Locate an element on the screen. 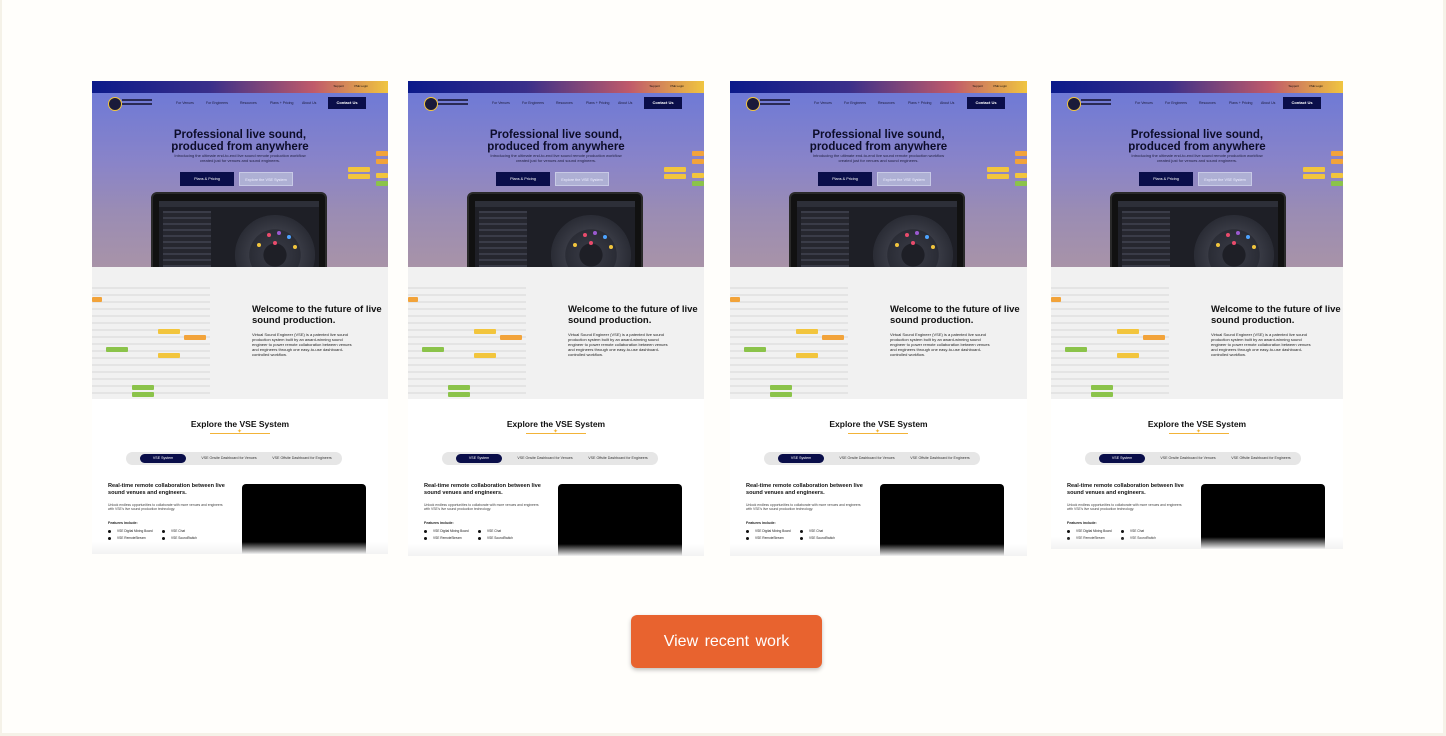  plans-pricing-button: Plans & Pricing is located at coordinates (845, 179).